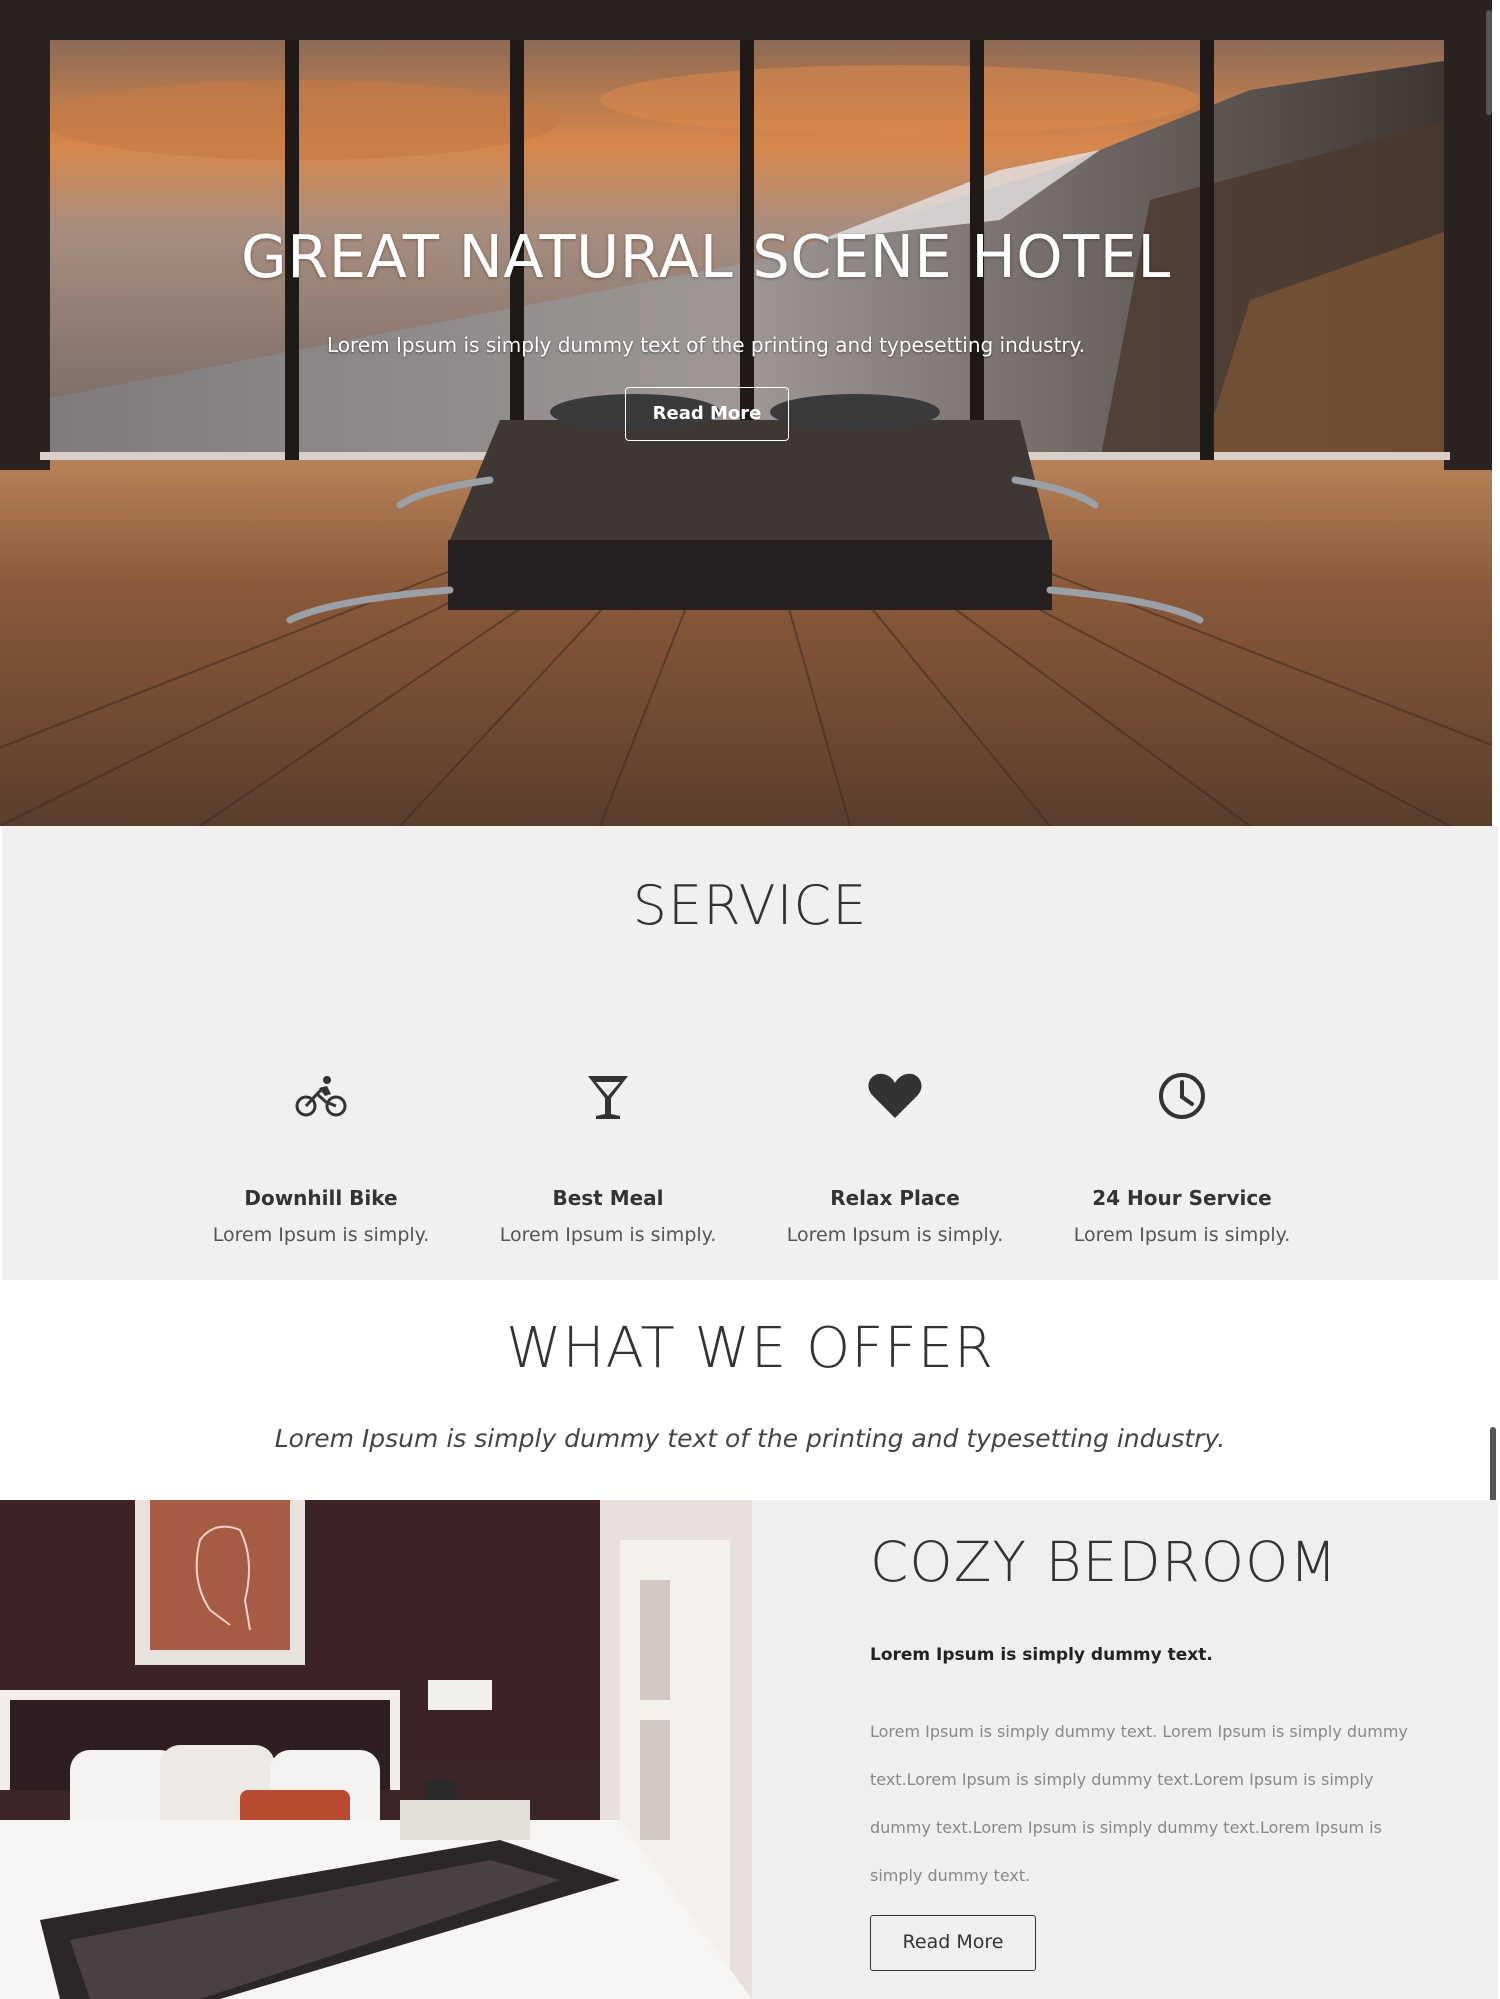  Describe the element at coordinates (1182, 1156) in the screenshot. I see `service-item-24-hour: 24 Hour Service Lorem Ipsum is simply.` at that location.